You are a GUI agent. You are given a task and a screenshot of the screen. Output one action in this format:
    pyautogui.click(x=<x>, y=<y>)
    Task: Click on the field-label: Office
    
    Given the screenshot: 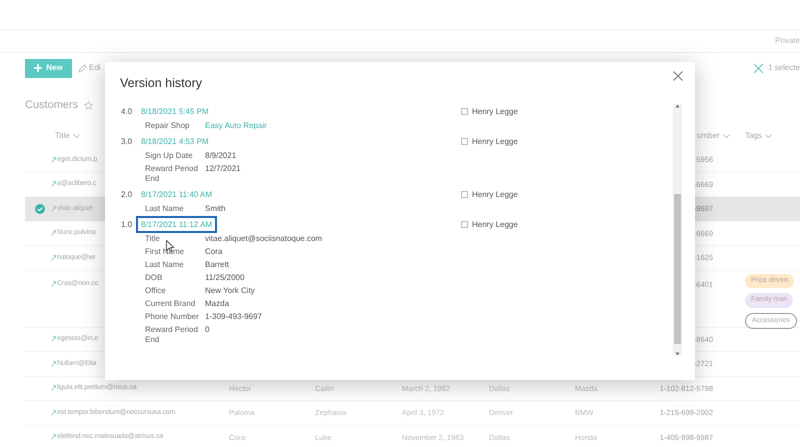 What is the action you would take?
    pyautogui.click(x=156, y=291)
    